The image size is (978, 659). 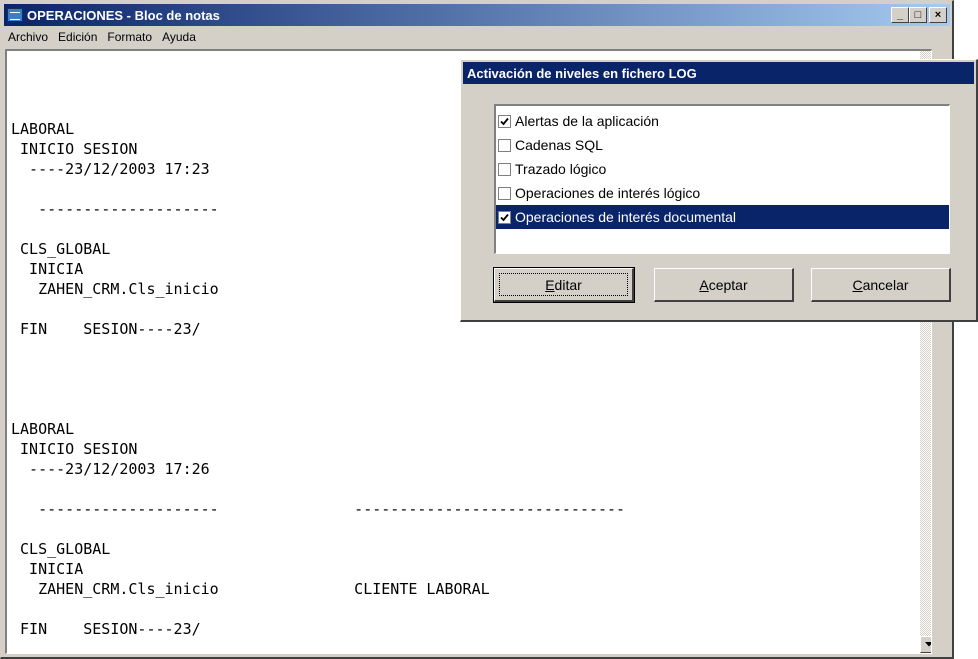 What do you see at coordinates (78, 37) in the screenshot?
I see `menu-edicion: Edición` at bounding box center [78, 37].